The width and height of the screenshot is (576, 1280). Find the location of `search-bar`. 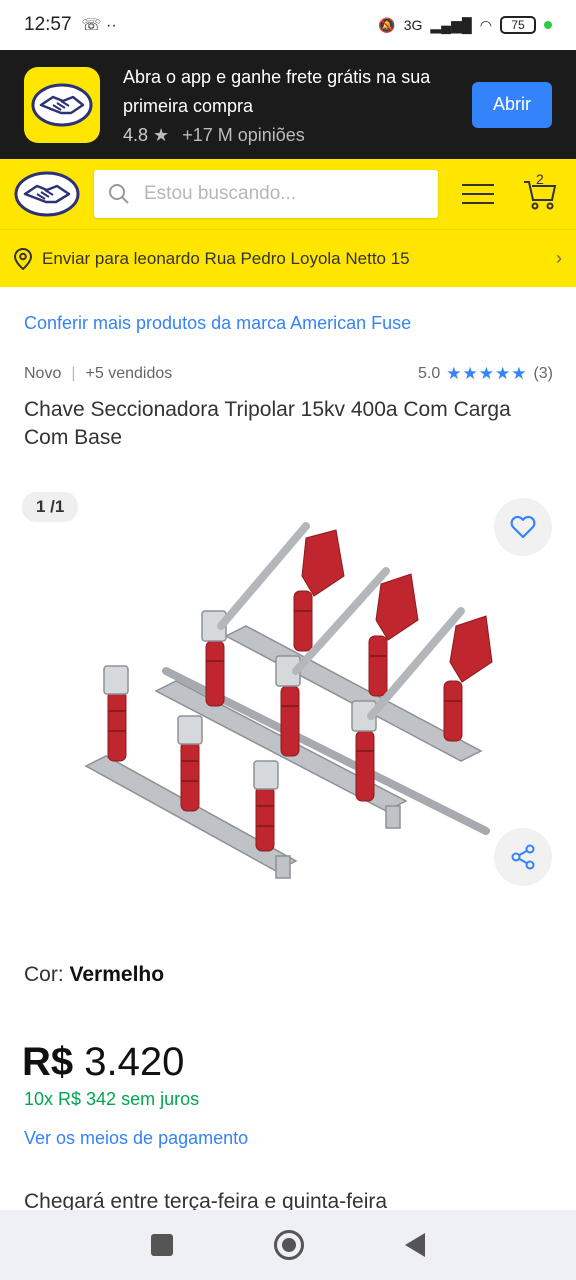

search-bar is located at coordinates (266, 194).